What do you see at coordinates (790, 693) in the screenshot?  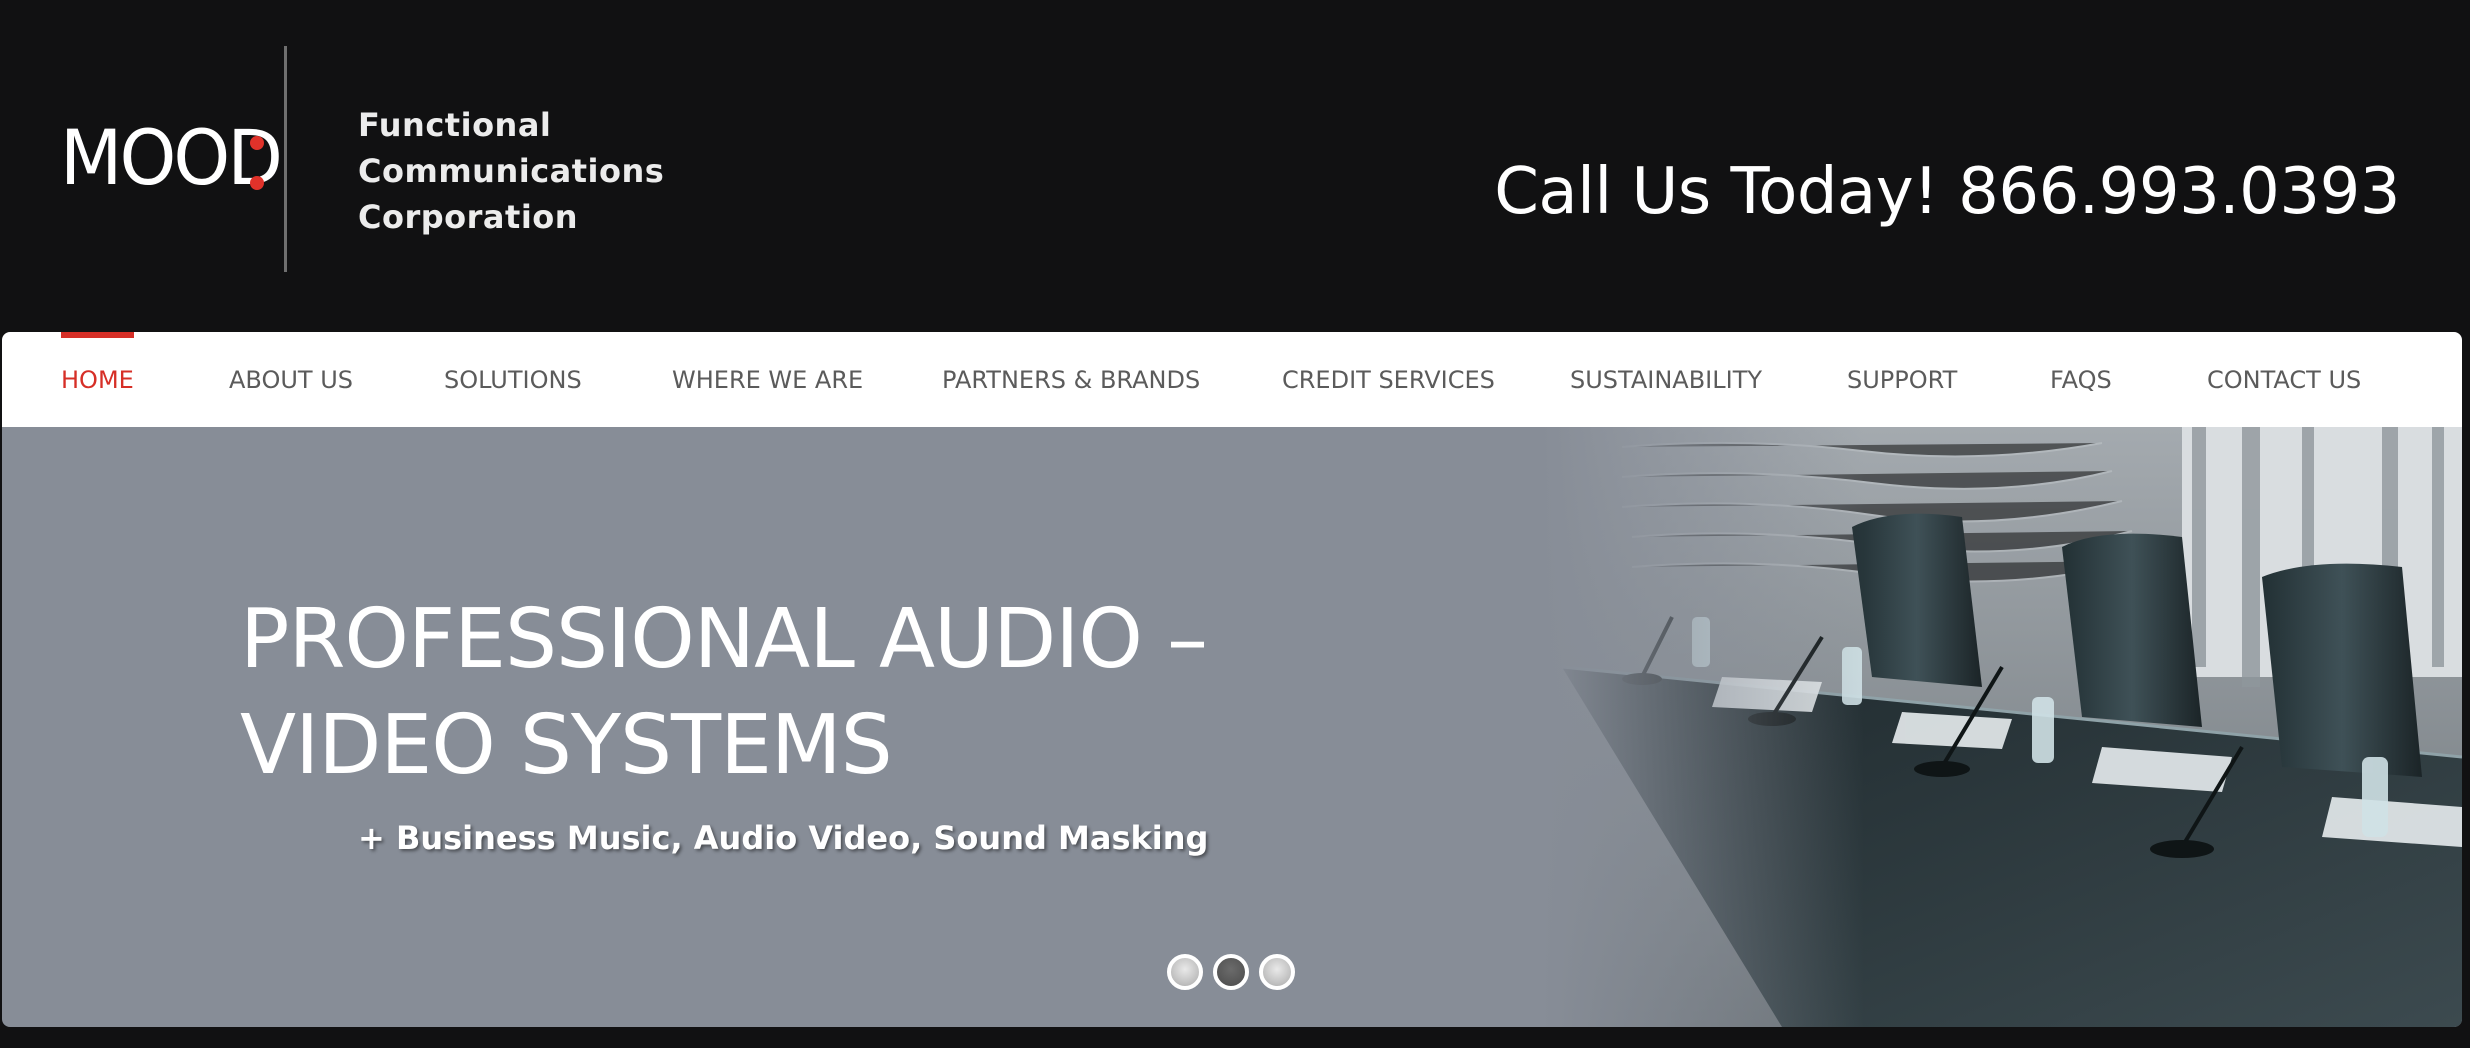 I see `hero-title: PROFESSIONAL AUDIO – VIDEO SYSTEMS` at bounding box center [790, 693].